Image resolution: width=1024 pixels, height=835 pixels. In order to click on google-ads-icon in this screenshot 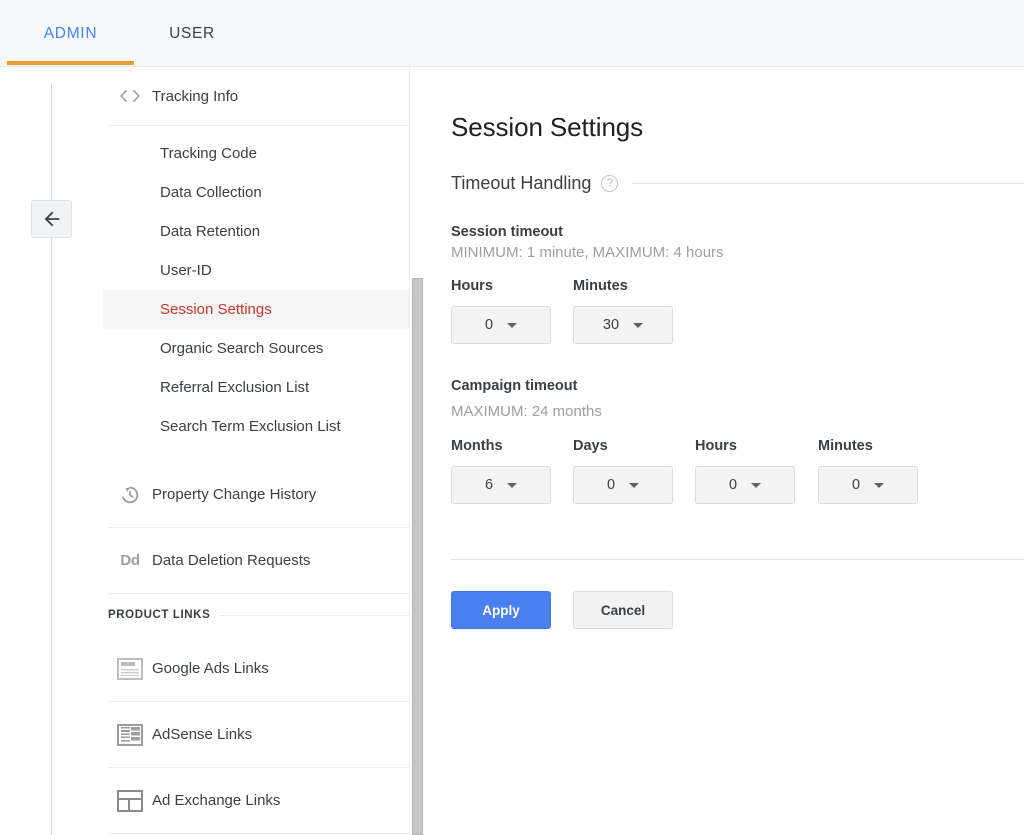, I will do `click(130, 668)`.